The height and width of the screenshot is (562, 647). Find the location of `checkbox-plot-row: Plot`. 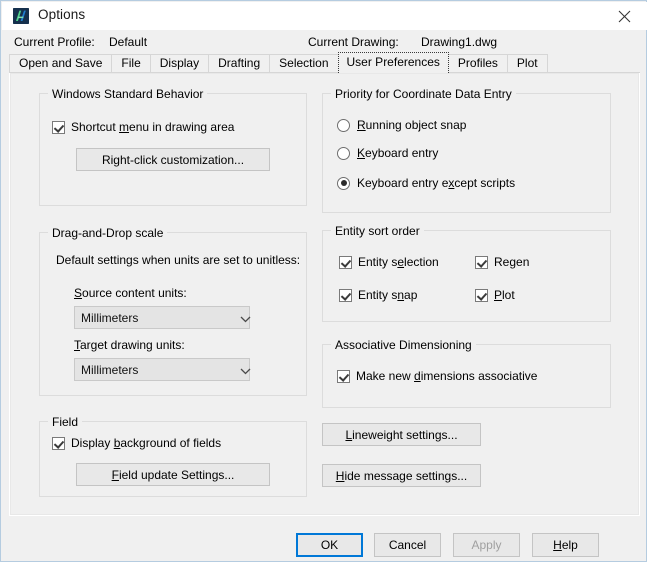

checkbox-plot-row: Plot is located at coordinates (495, 295).